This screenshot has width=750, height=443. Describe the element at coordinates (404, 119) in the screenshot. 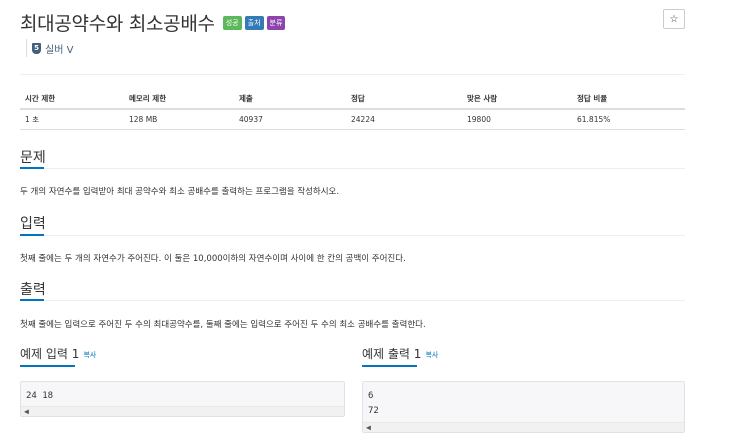

I see `cell-accepted: 24224` at that location.